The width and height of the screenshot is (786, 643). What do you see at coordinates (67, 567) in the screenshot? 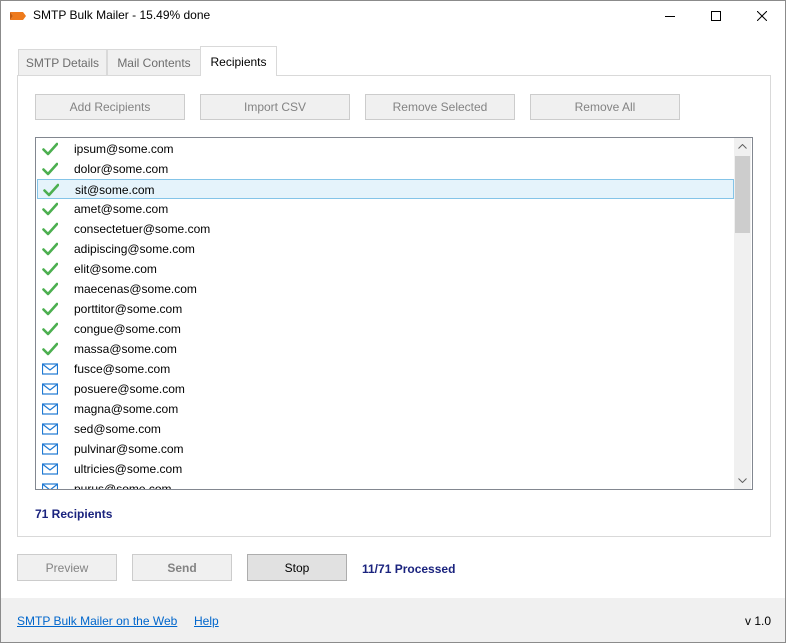
I see `preview-button: Preview` at bounding box center [67, 567].